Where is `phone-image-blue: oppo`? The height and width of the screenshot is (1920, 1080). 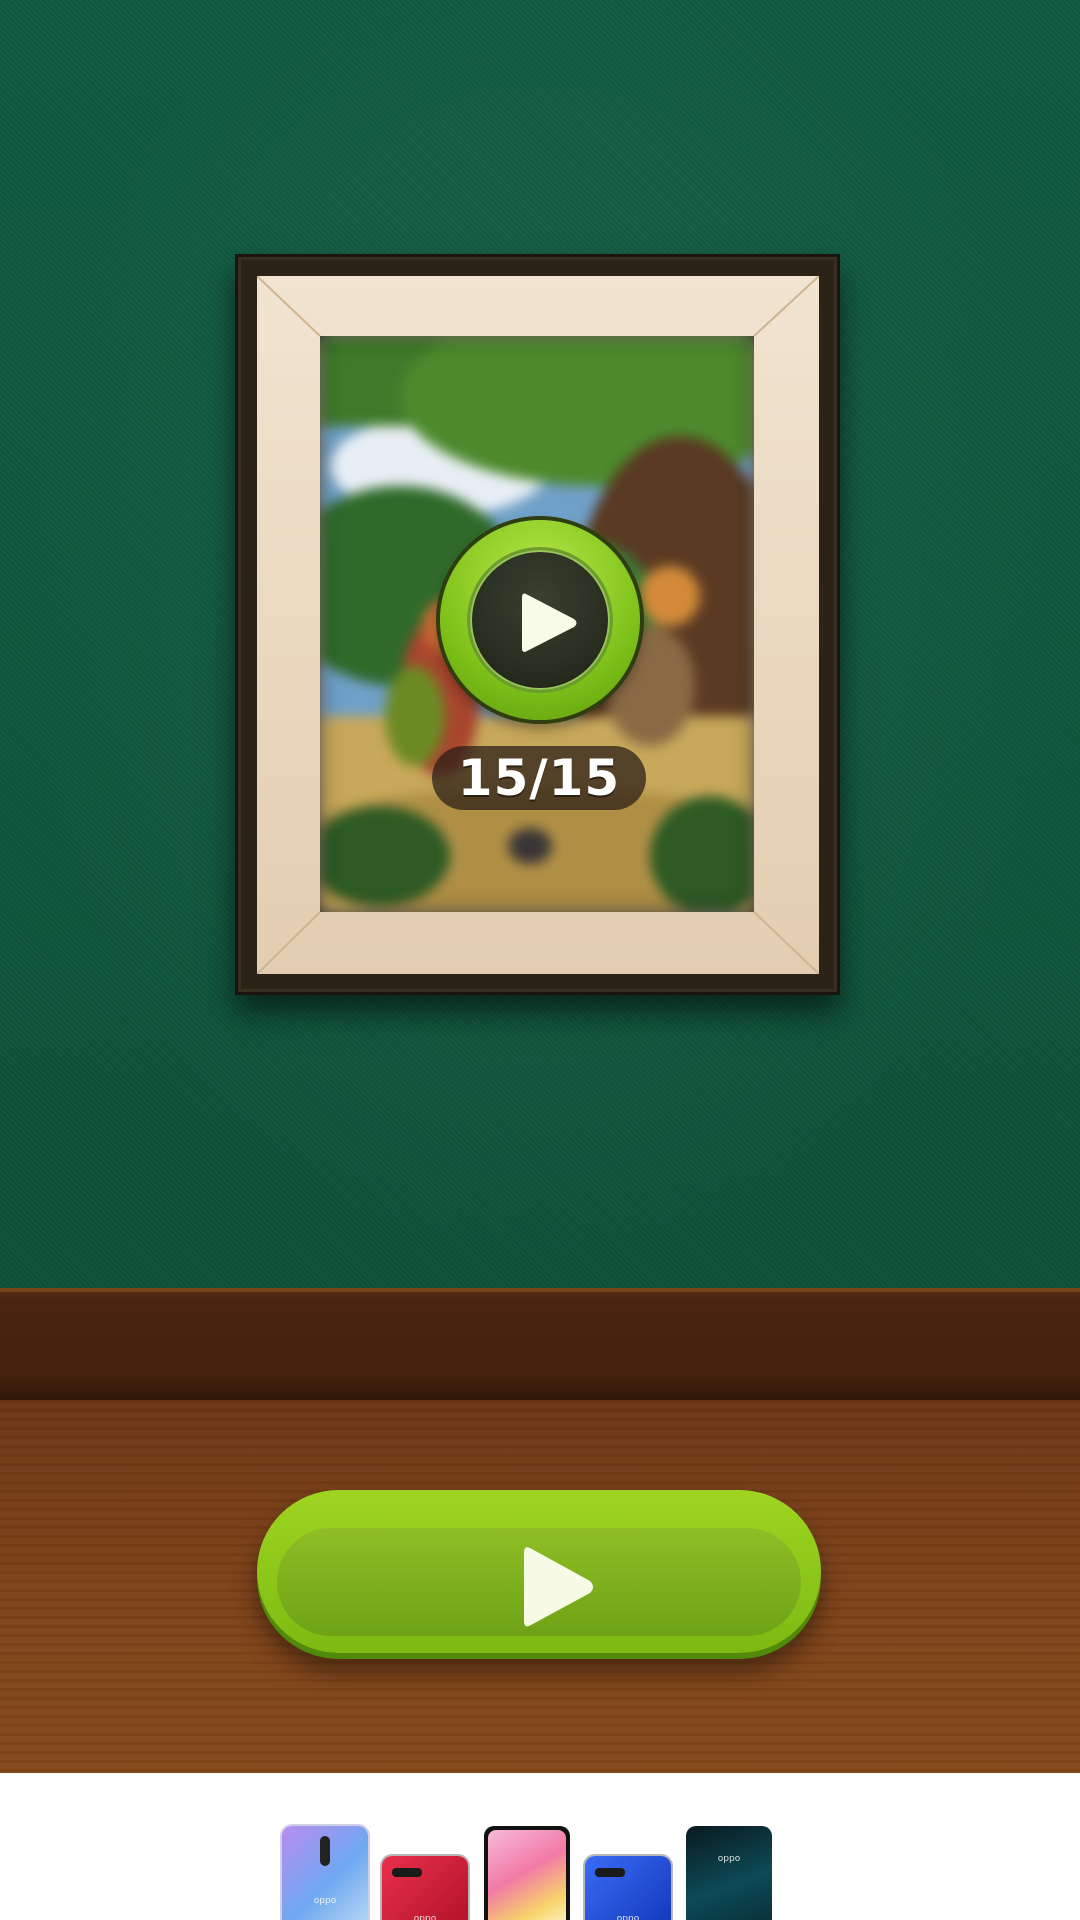
phone-image-blue: oppo is located at coordinates (628, 1888).